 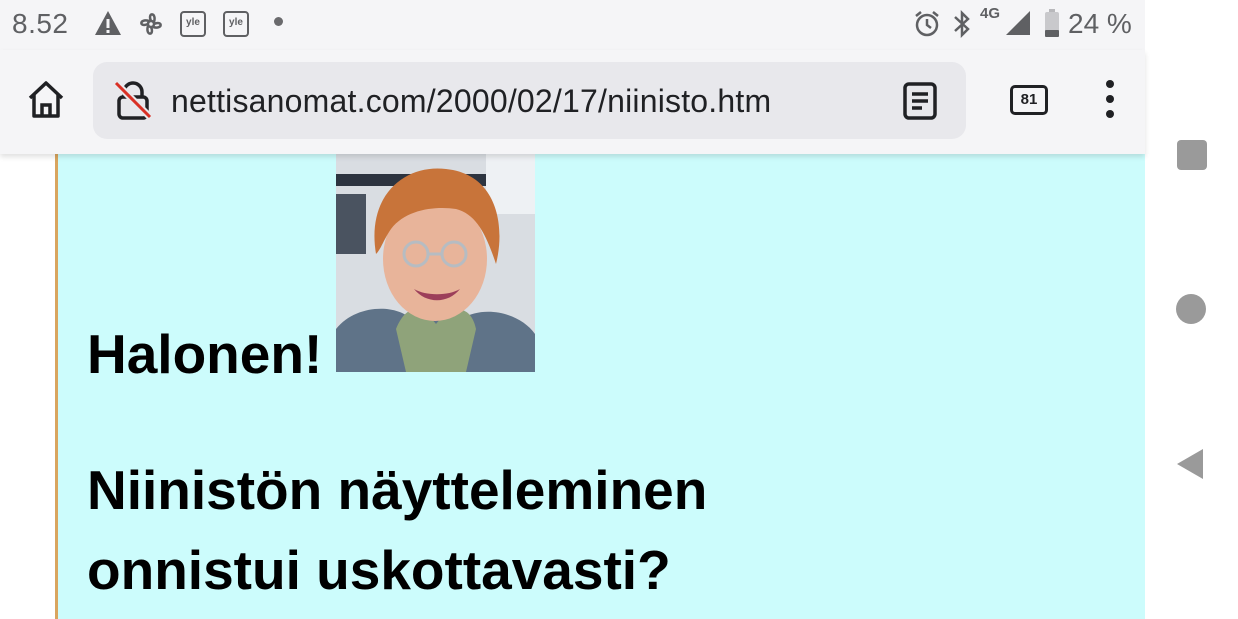 I want to click on status-bar: 8.52 yle yle 4G 24 %, so click(x=572, y=25).